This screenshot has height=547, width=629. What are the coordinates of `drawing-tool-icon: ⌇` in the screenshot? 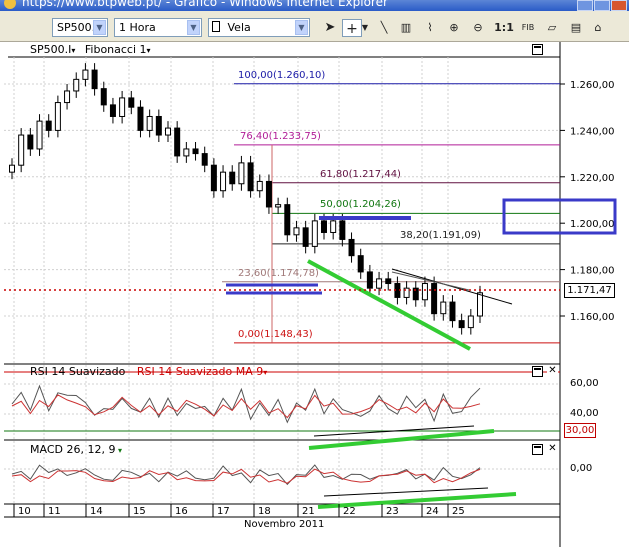 It's located at (430, 28).